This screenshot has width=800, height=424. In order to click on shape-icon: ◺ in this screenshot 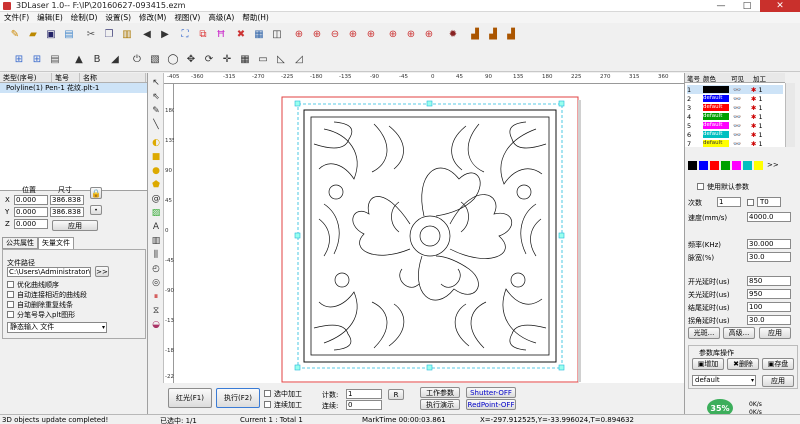, I will do `click(281, 59)`.